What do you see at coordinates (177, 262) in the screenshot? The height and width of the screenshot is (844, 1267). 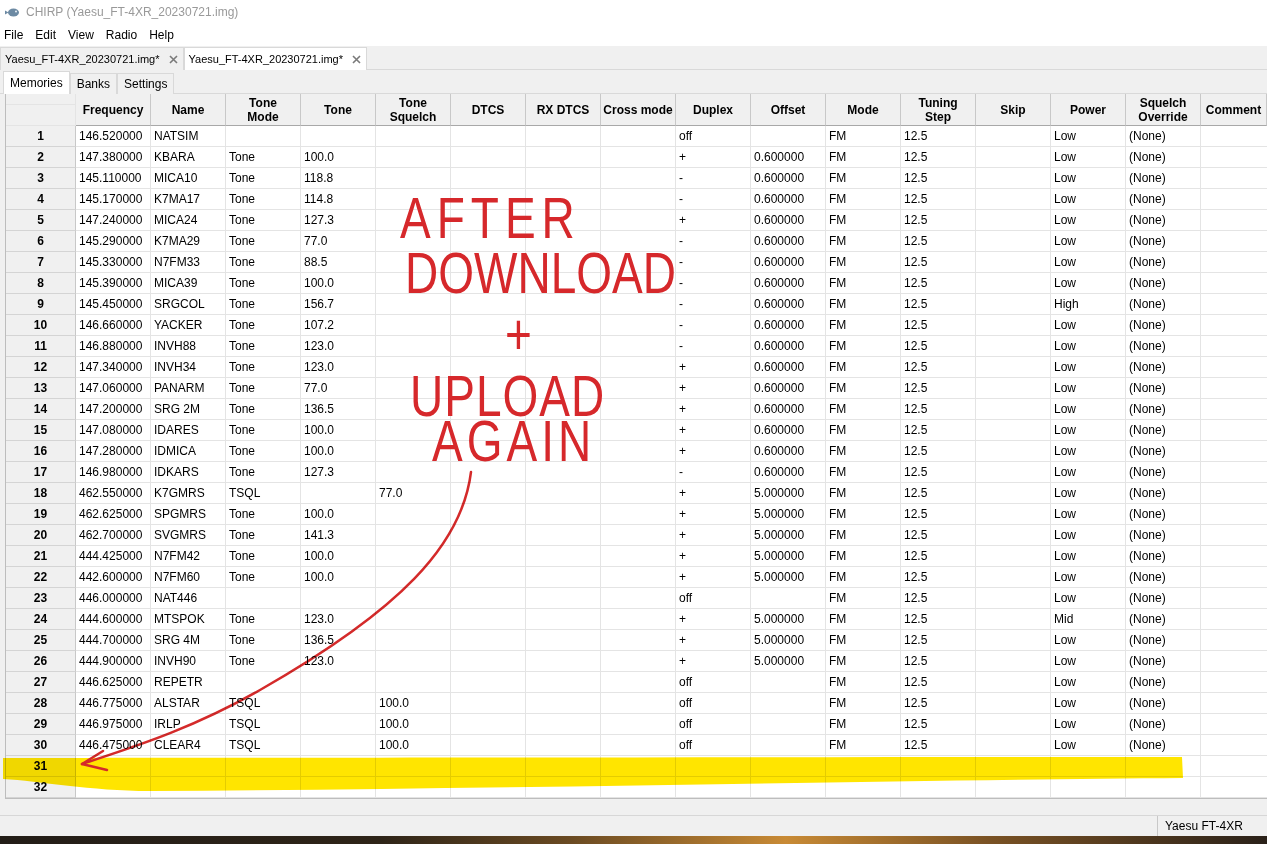 I see `table-cell-text: N7FM33` at bounding box center [177, 262].